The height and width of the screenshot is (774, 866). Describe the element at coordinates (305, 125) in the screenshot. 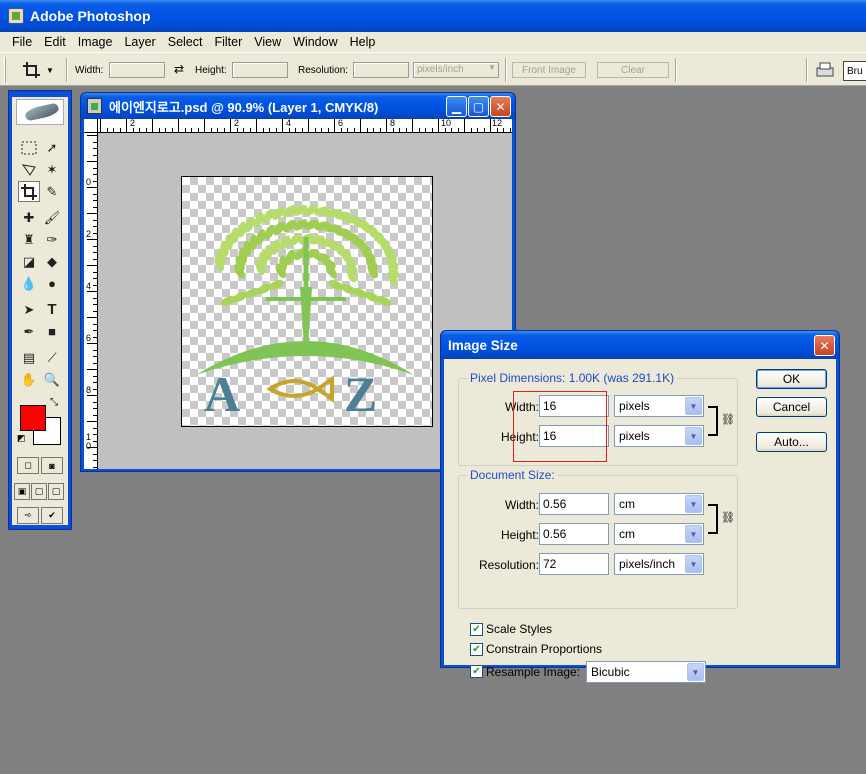

I see `horizontal-ruler: 2 2 4 6 8 10 12` at that location.